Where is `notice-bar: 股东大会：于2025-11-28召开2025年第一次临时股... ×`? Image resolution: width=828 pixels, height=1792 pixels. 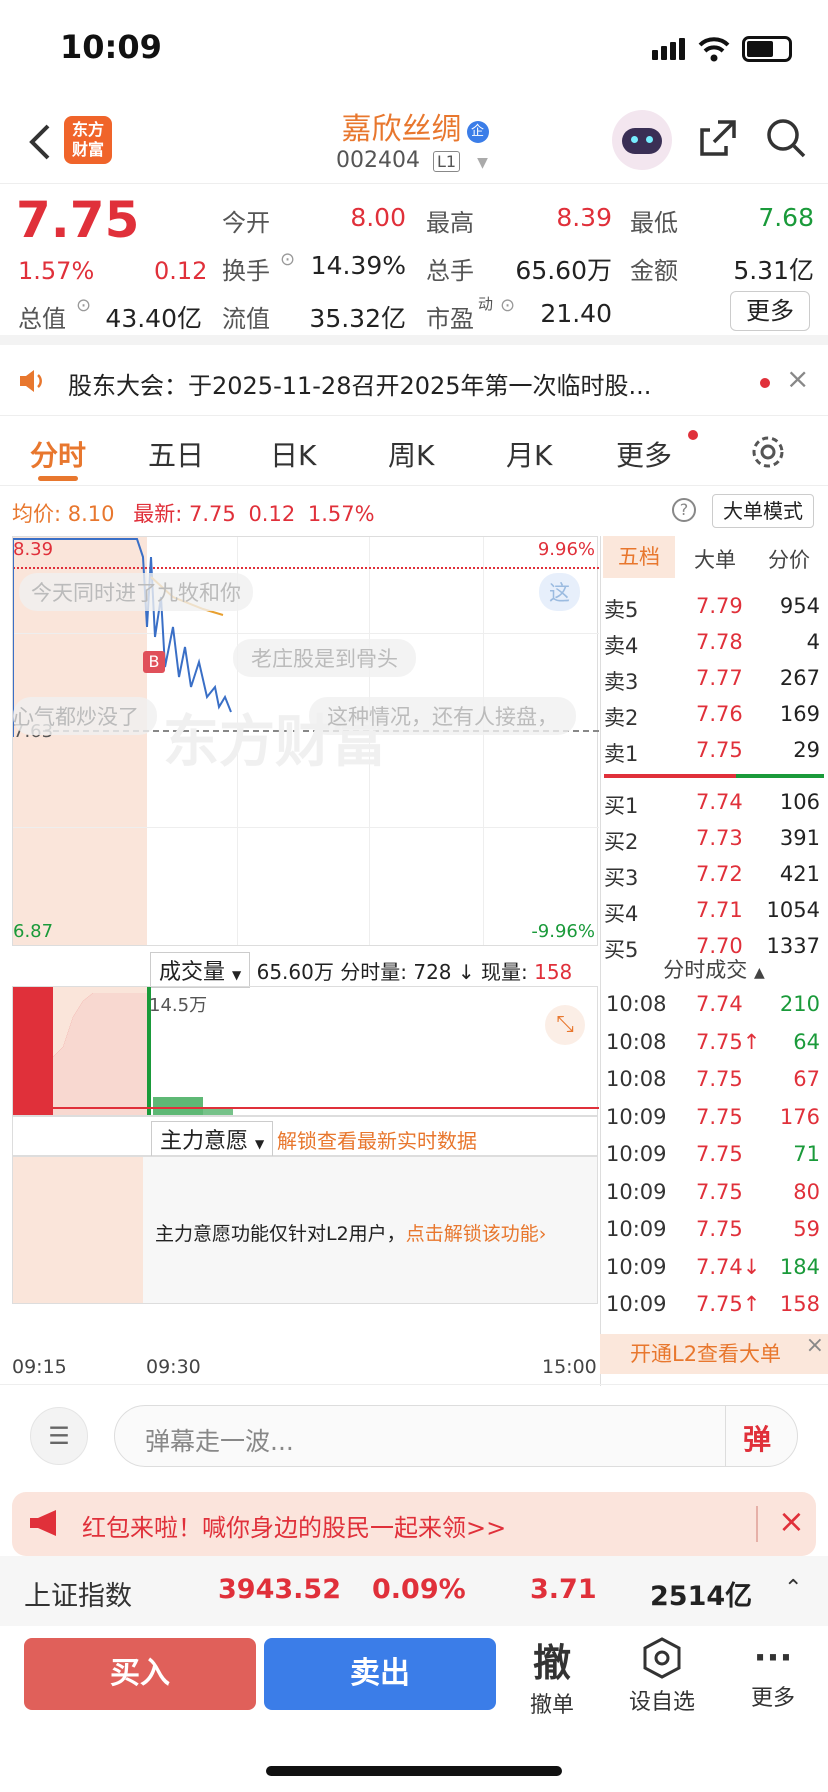 notice-bar: 股东大会：于2025-11-28召开2025年第一次临时股... × is located at coordinates (414, 381).